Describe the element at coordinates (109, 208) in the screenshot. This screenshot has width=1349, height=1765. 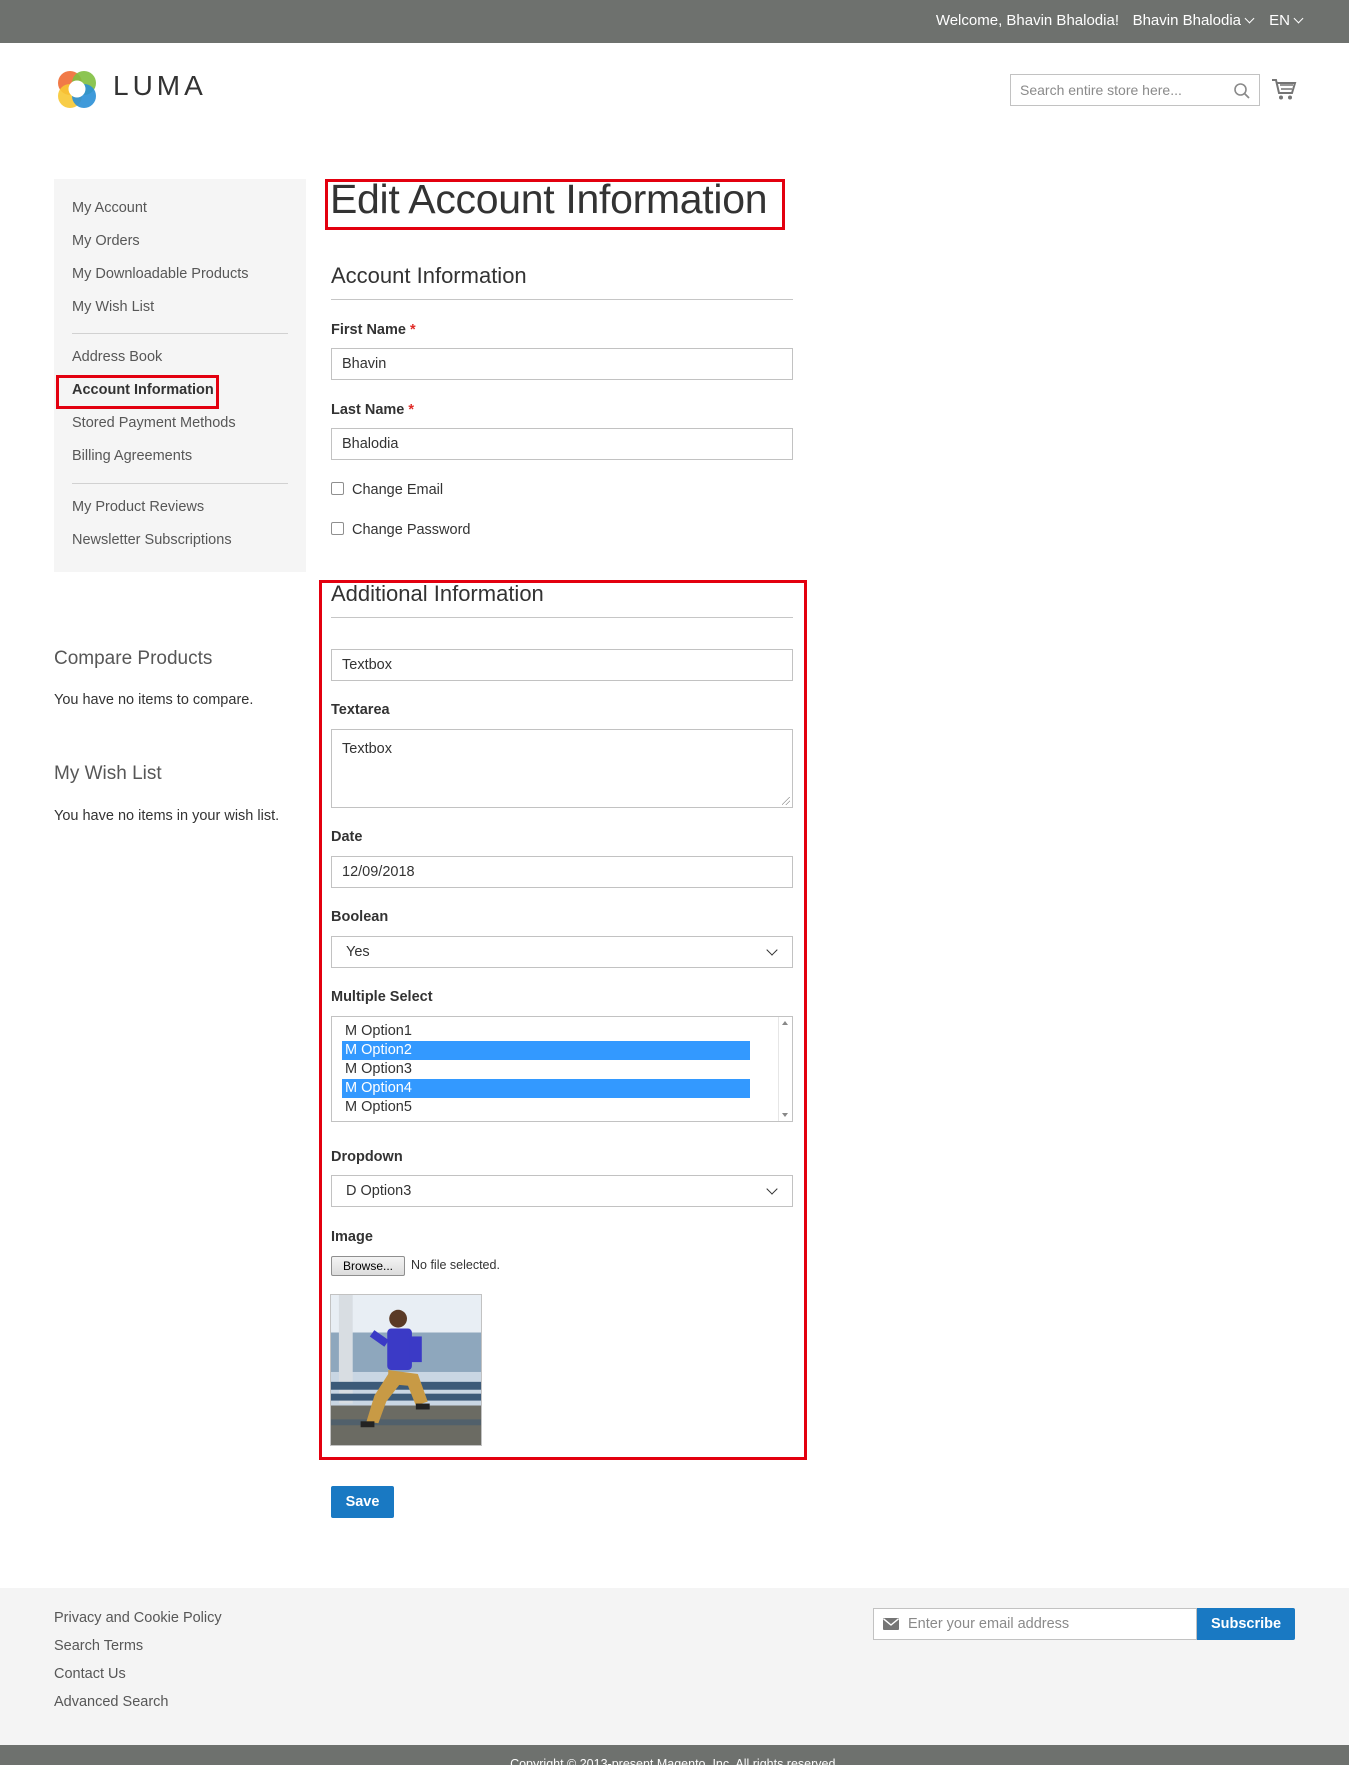
I see `sidebar-item-my-account: My Account` at that location.